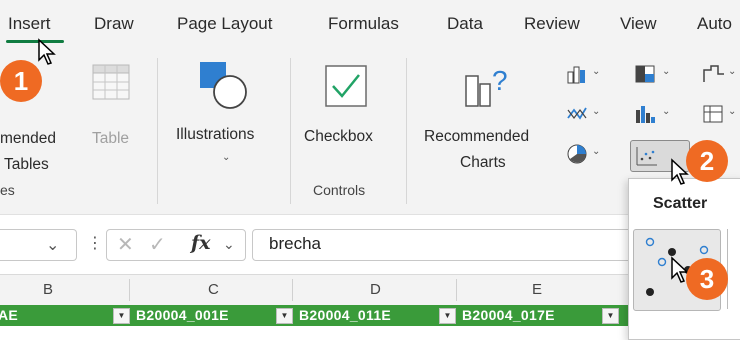 This screenshot has width=740, height=340. Describe the element at coordinates (48, 289) in the screenshot. I see `column-header-b: B` at that location.